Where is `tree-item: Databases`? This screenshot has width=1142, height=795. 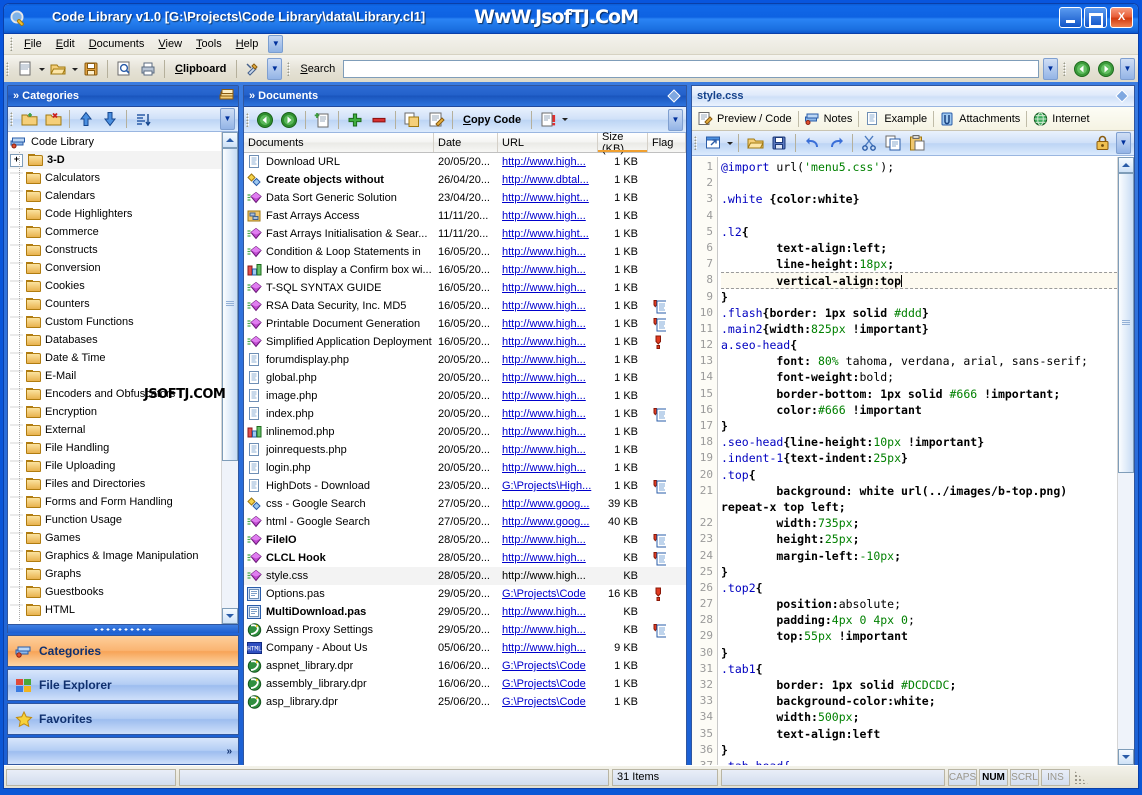
tree-item: Databases is located at coordinates (114, 340).